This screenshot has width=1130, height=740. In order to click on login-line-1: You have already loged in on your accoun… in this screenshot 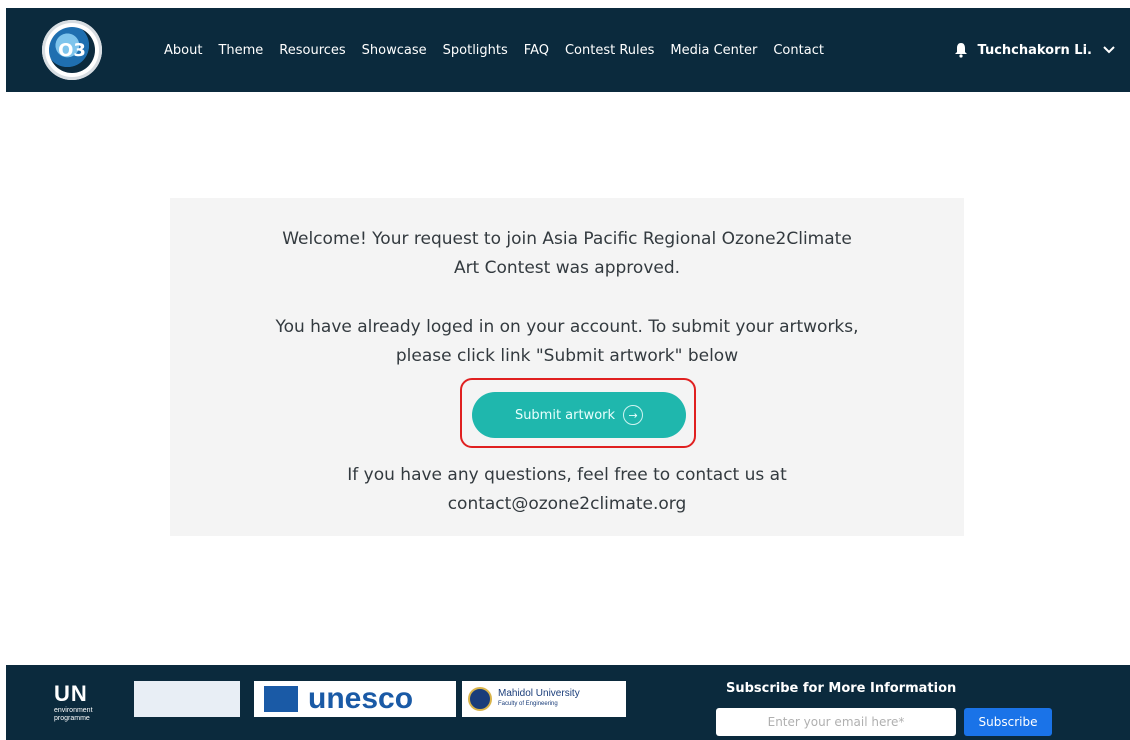, I will do `click(567, 327)`.